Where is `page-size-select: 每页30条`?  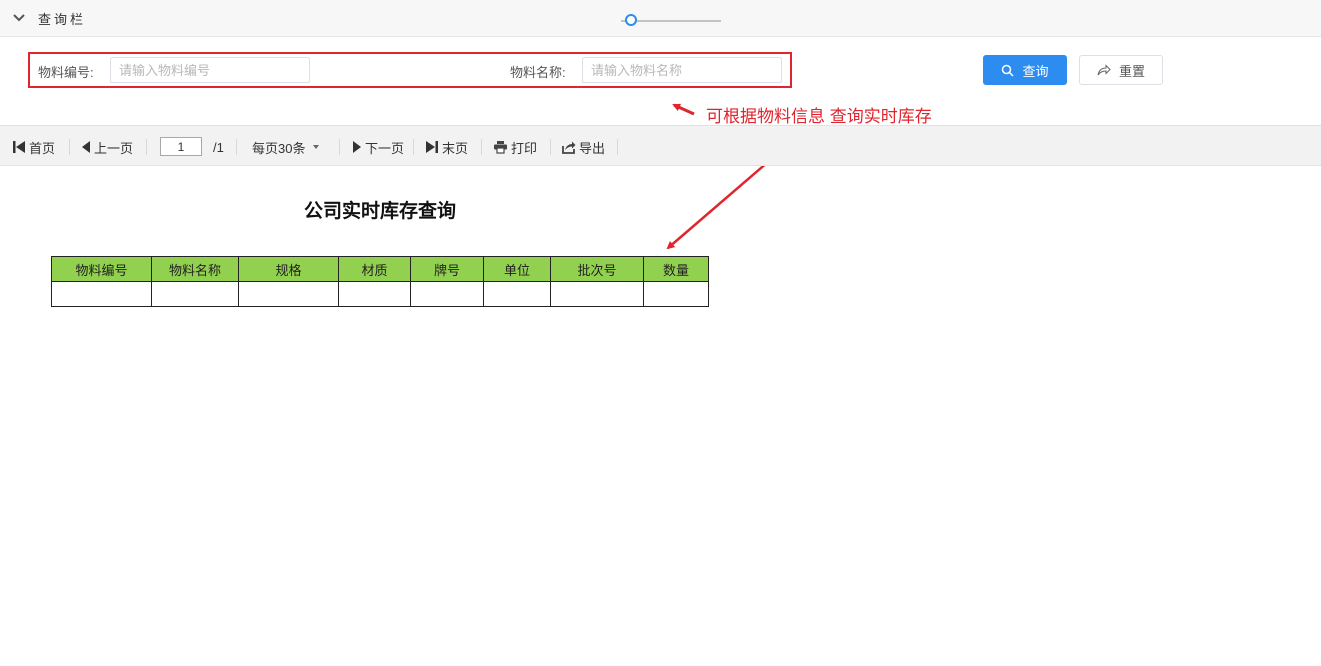
page-size-select: 每页30条 is located at coordinates (289, 147).